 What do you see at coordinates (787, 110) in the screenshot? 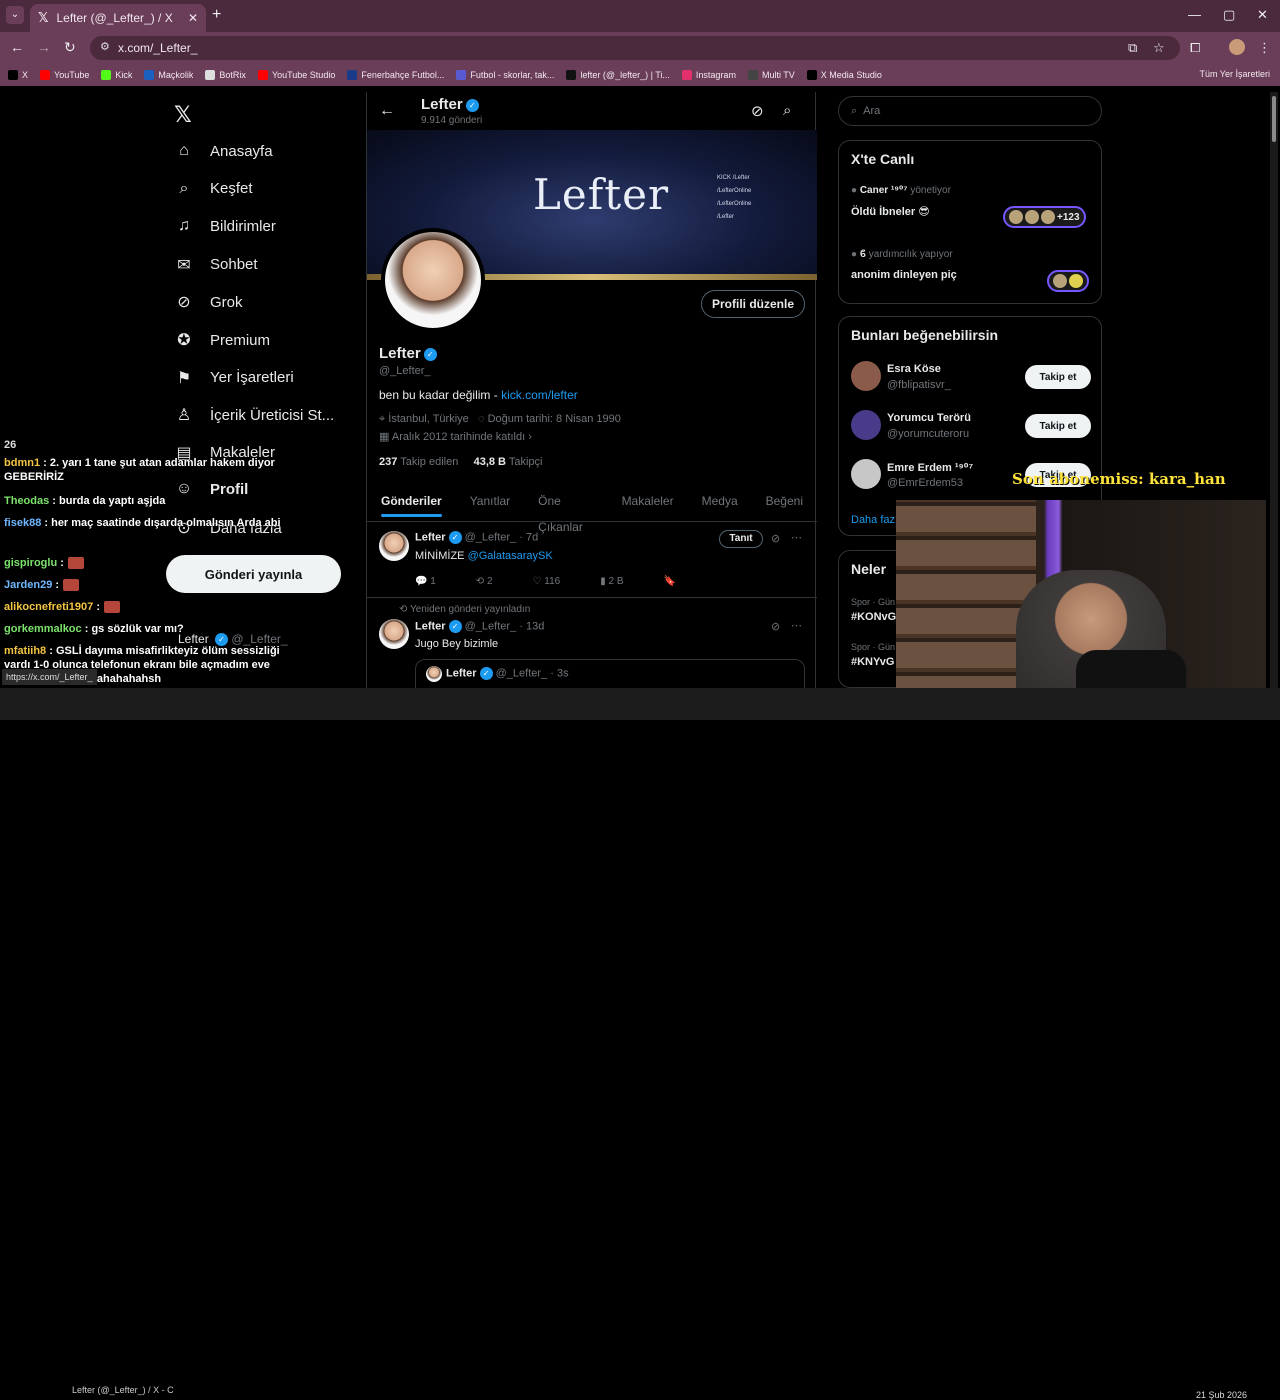
I see `search-icon: ⌕` at bounding box center [787, 110].